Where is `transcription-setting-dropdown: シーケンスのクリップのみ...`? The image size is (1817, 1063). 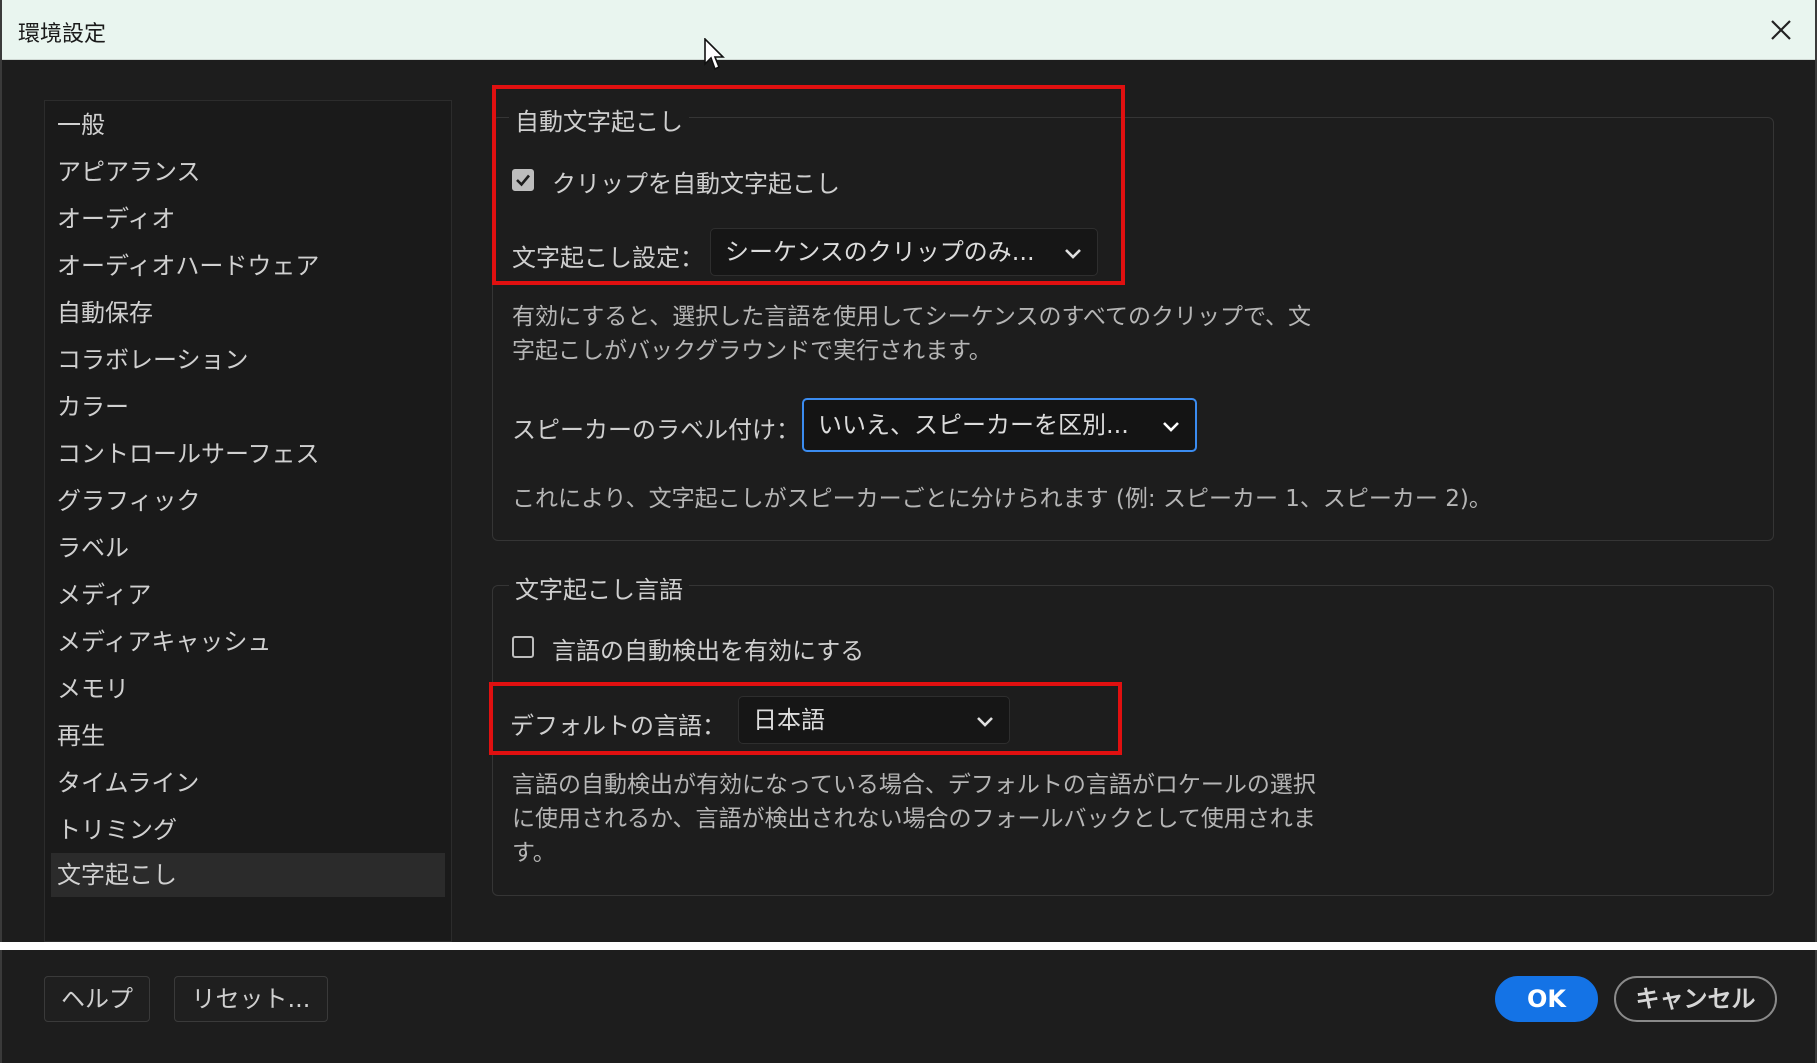 transcription-setting-dropdown: シーケンスのクリップのみ... is located at coordinates (904, 252).